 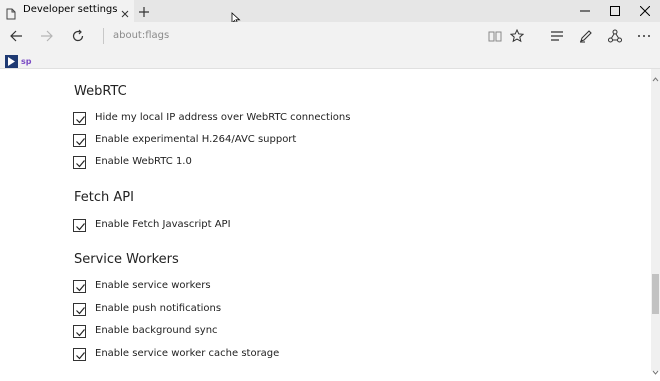 I want to click on maximize-icon, so click(x=615, y=11).